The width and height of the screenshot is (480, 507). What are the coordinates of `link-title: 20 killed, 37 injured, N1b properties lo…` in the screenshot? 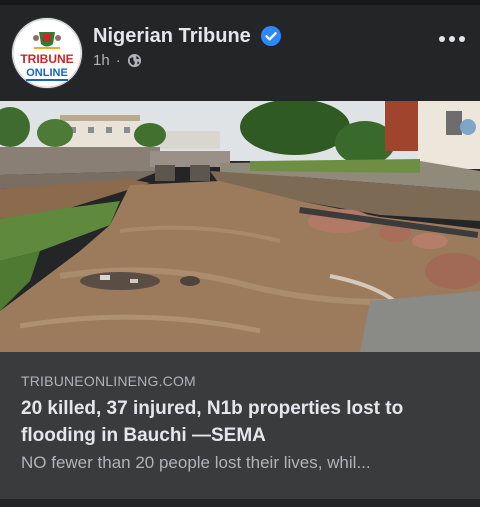 It's located at (243, 422).